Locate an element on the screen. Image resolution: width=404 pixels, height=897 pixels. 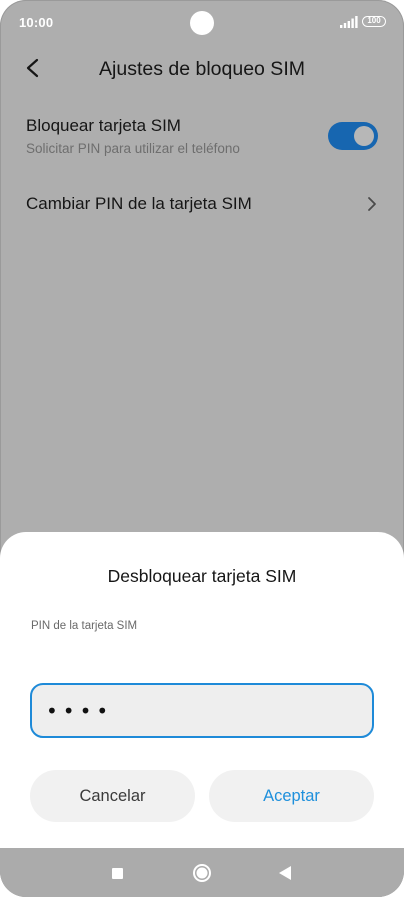
battery-icon: 100 is located at coordinates (374, 21).